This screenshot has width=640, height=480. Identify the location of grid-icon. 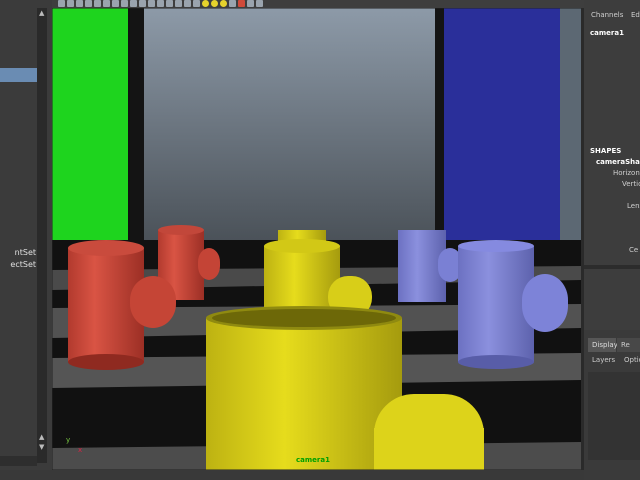
(97, 3).